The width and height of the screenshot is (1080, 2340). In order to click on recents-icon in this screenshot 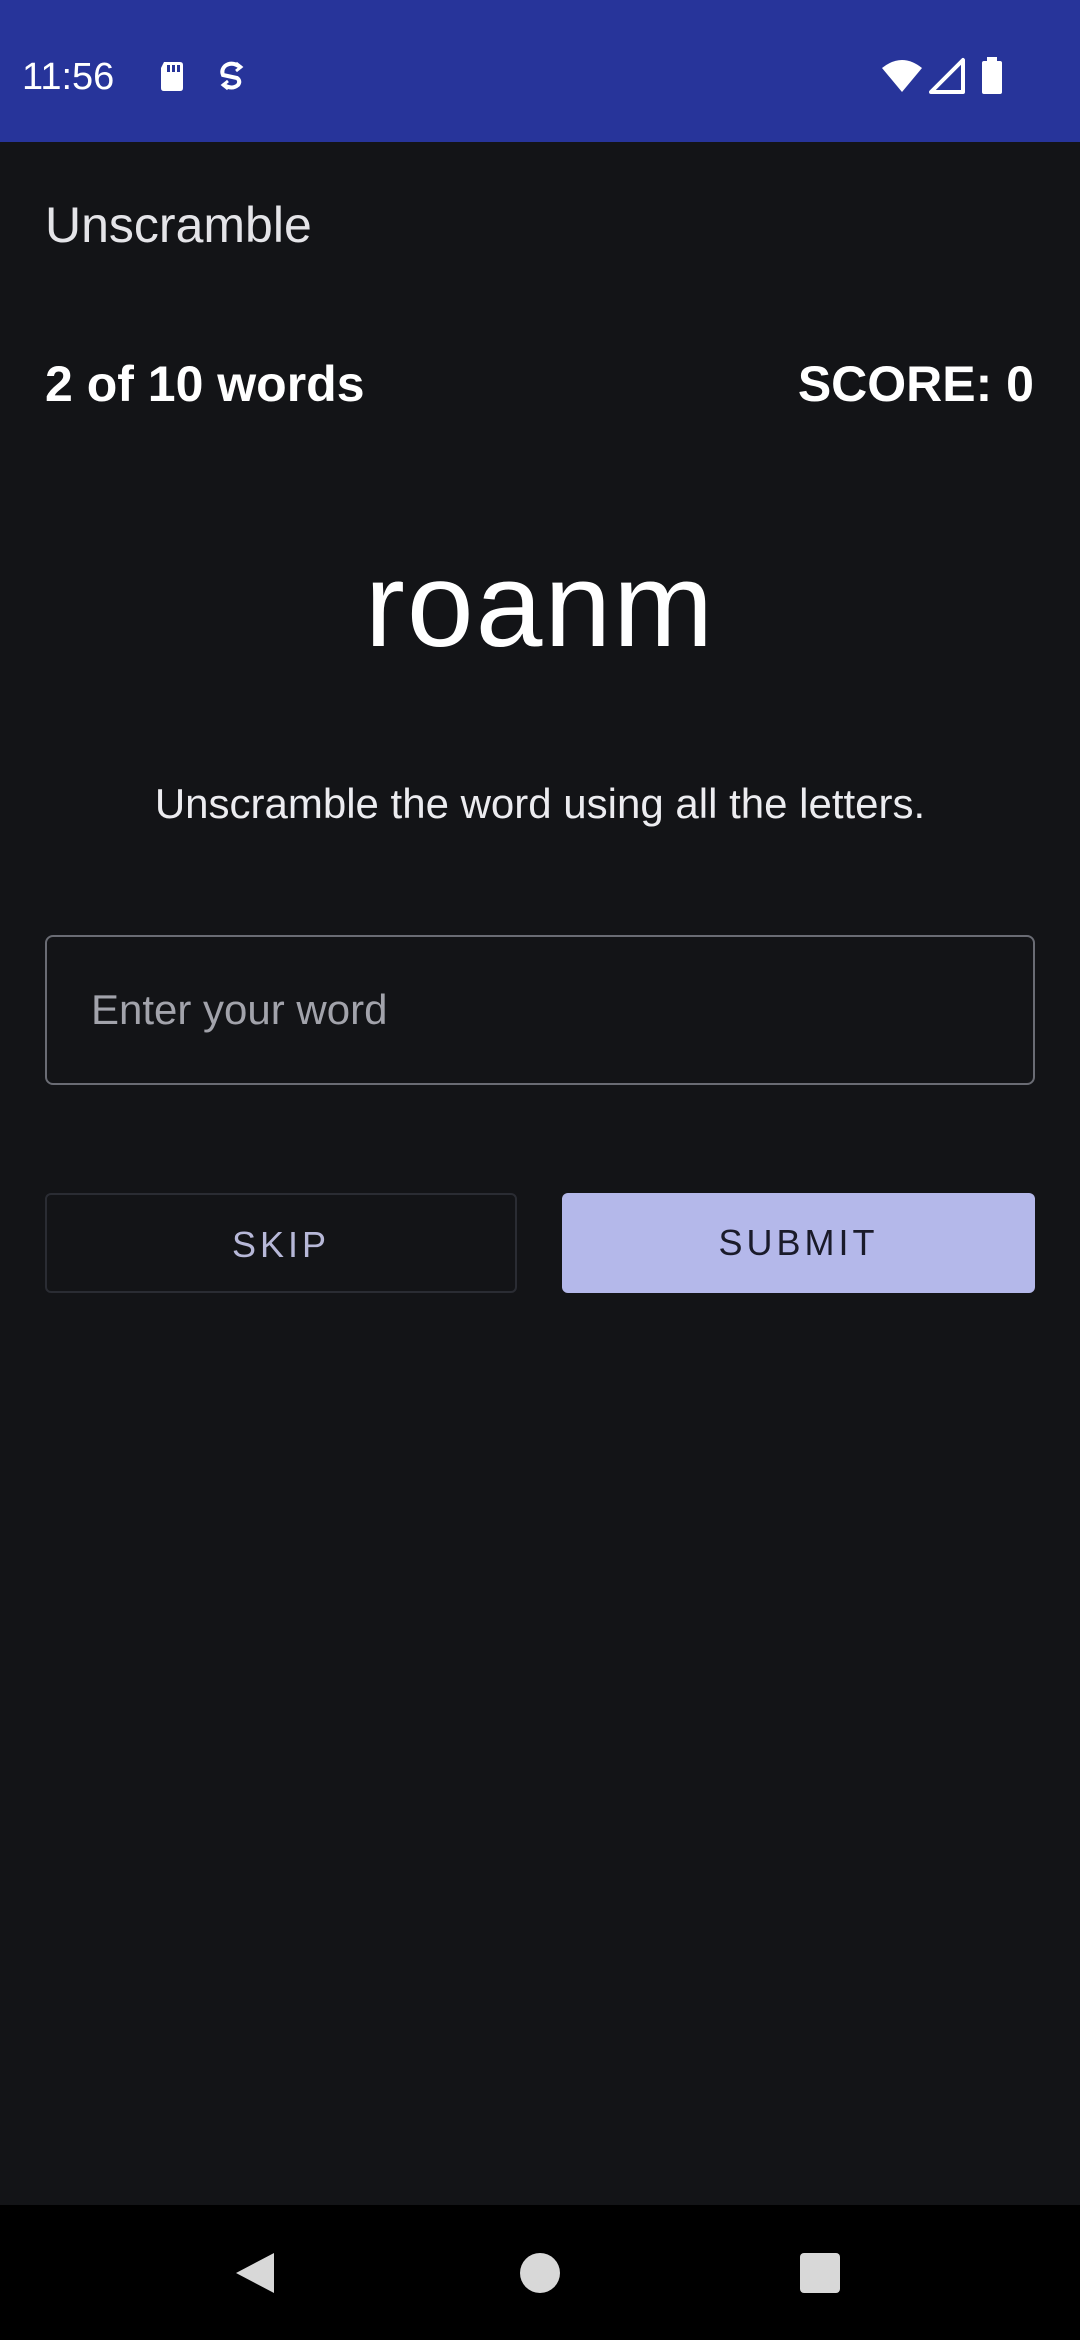, I will do `click(820, 2273)`.